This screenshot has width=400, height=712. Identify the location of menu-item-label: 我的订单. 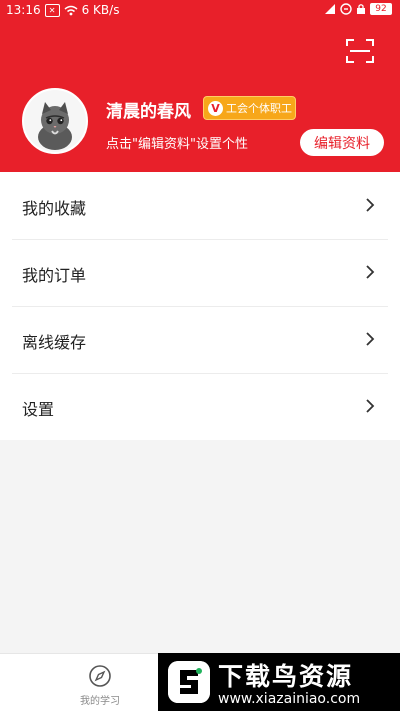
(54, 275).